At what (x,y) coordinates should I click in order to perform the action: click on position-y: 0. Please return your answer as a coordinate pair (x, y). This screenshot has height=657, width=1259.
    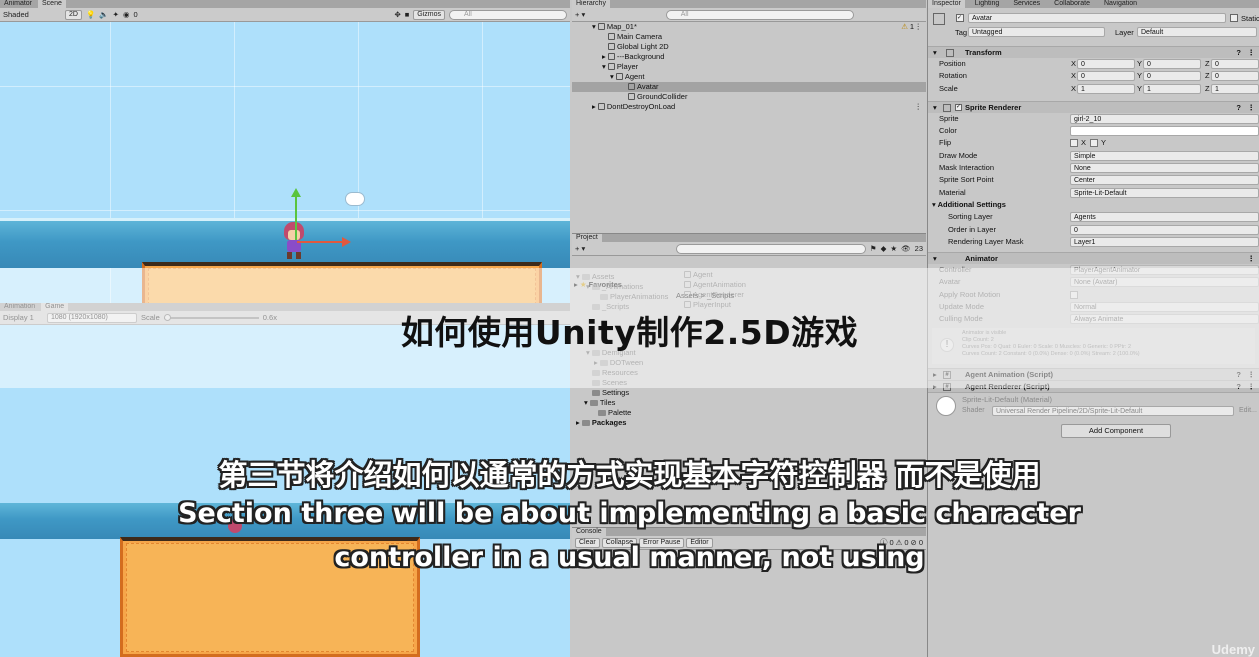
    Looking at the image, I should click on (1172, 64).